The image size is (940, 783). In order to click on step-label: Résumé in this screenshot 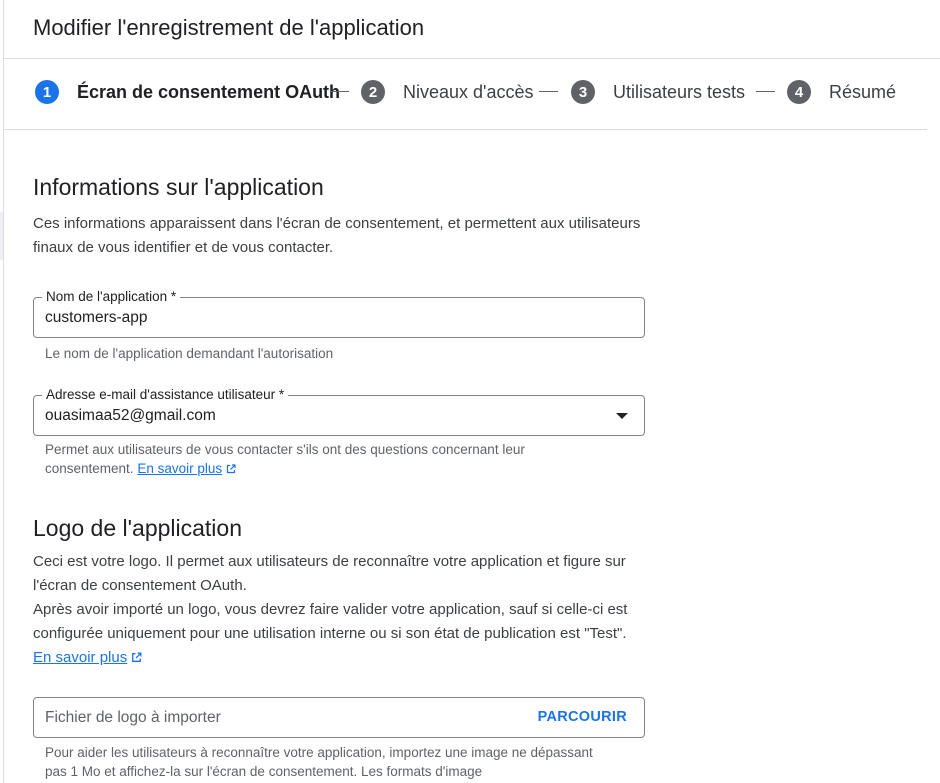, I will do `click(863, 91)`.